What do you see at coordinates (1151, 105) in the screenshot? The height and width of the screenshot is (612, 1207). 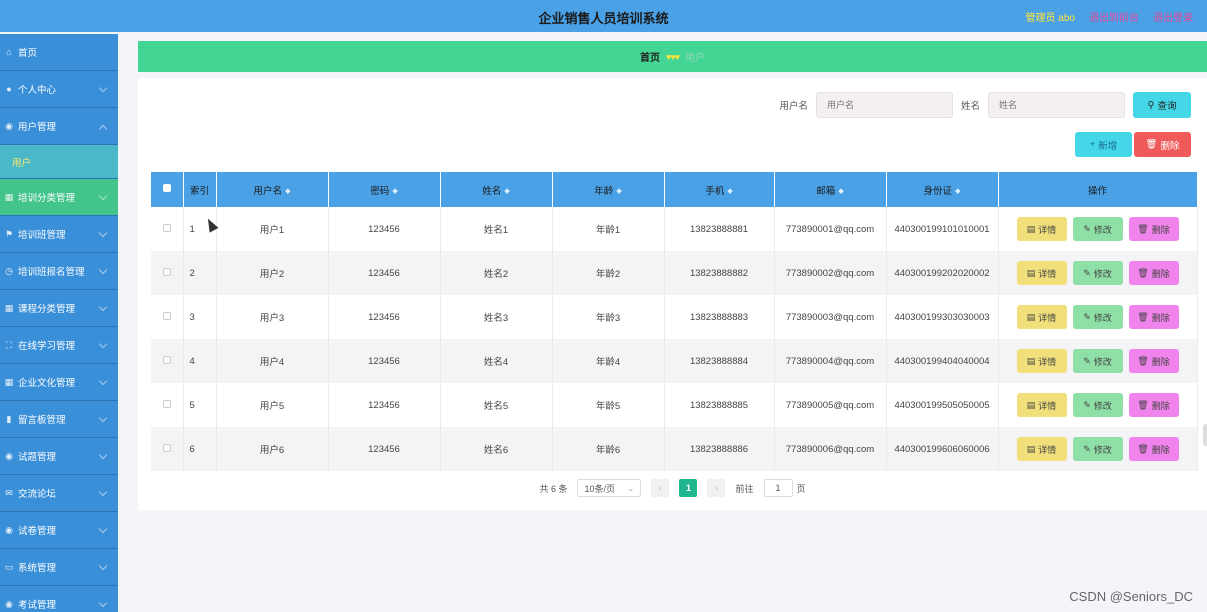 I see `search-icon: ⚲` at bounding box center [1151, 105].